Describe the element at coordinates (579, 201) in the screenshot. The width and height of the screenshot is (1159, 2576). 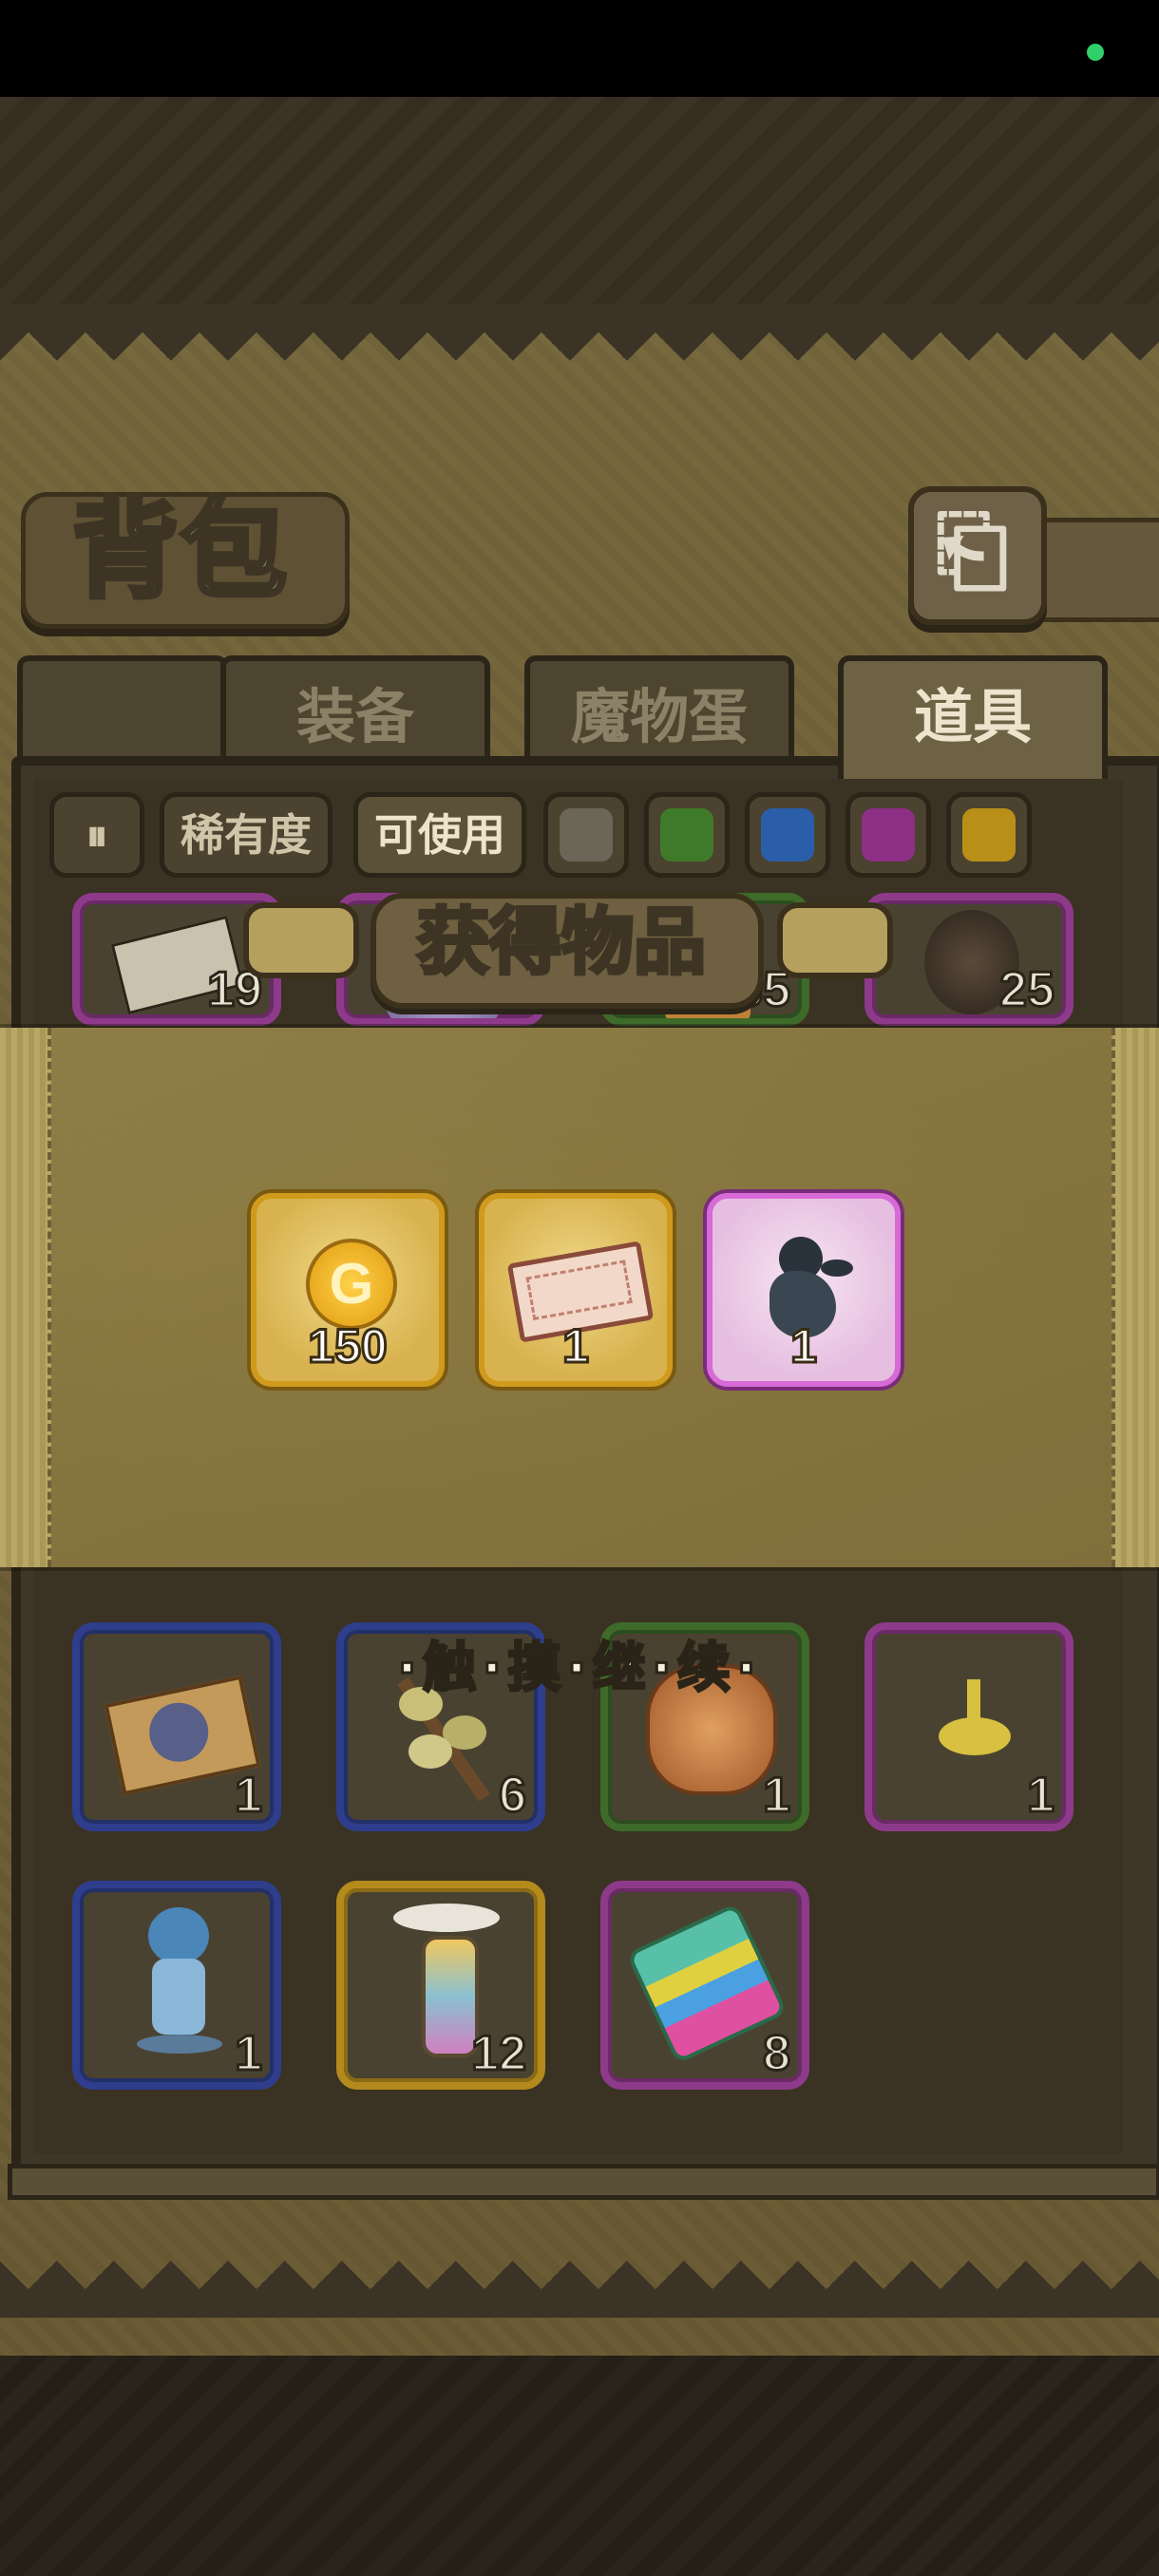
I see `background-top` at that location.